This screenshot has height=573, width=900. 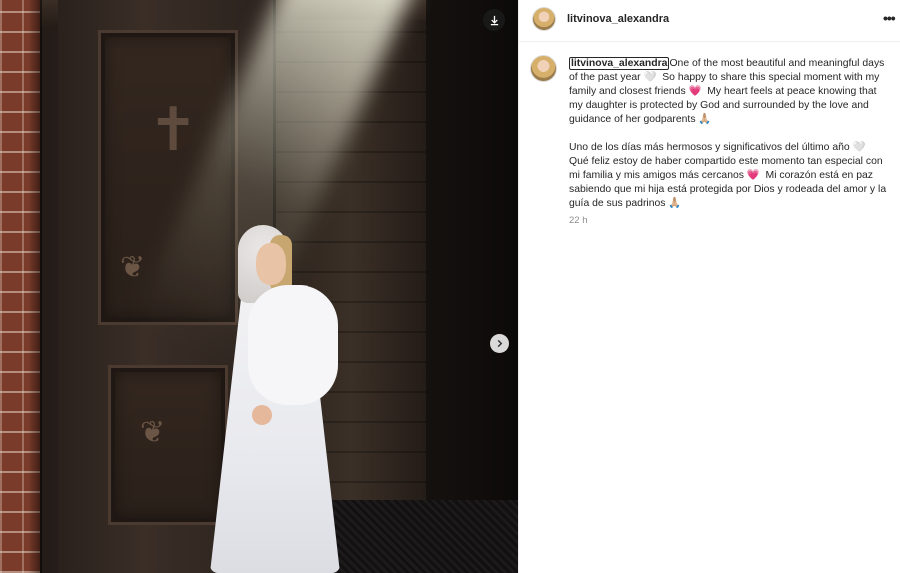 I want to click on chevron-right-icon, so click(x=500, y=343).